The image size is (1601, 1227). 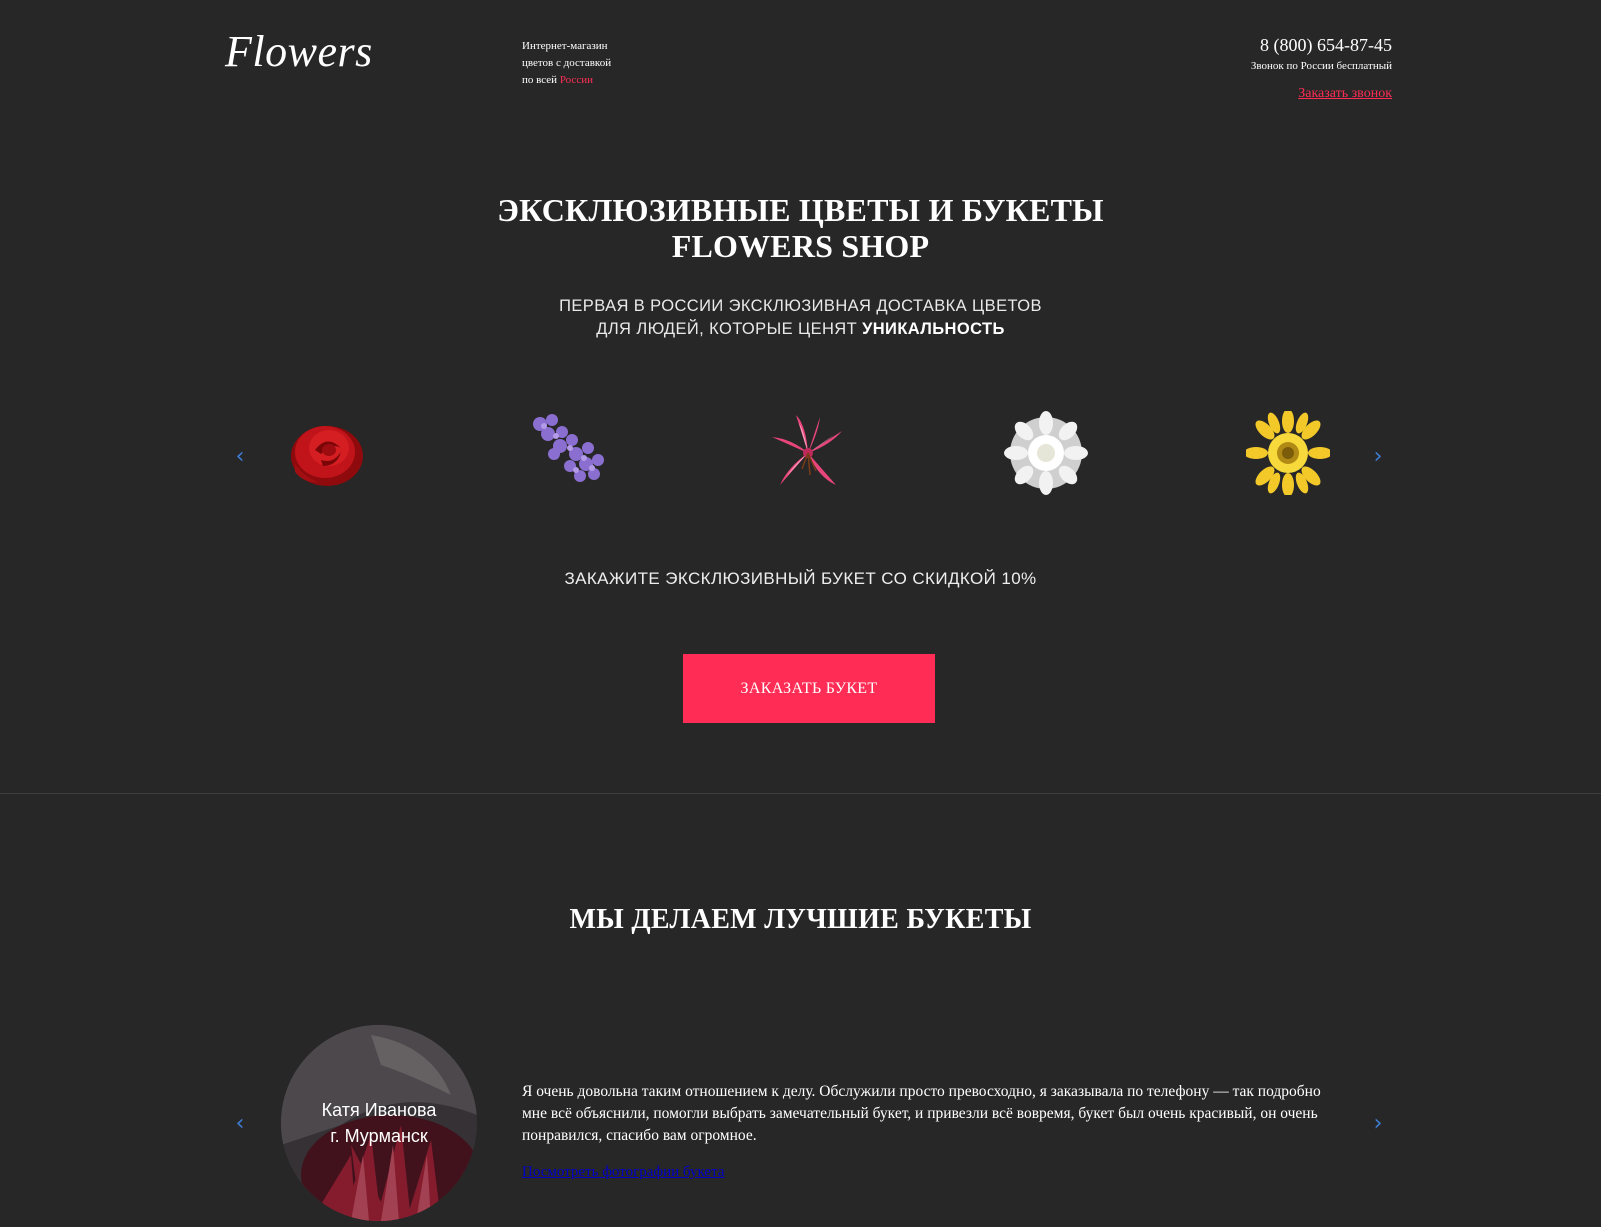 What do you see at coordinates (623, 1172) in the screenshot?
I see `view-photos-link: Посмотреть фотографии букета` at bounding box center [623, 1172].